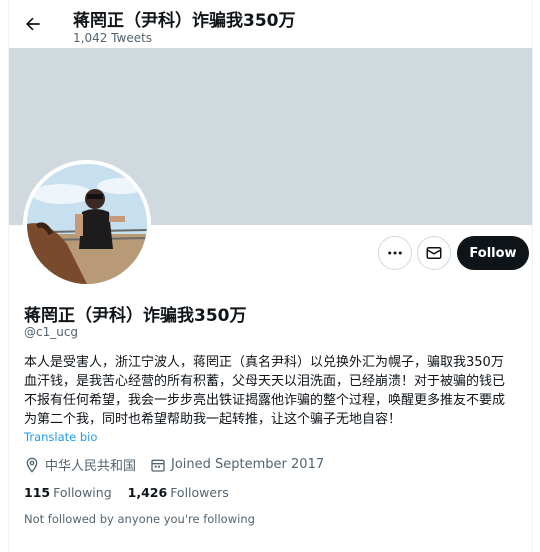 The width and height of the screenshot is (540, 552). What do you see at coordinates (139, 519) in the screenshot?
I see `not-followed-note: Not followed by anyone you're following` at bounding box center [139, 519].